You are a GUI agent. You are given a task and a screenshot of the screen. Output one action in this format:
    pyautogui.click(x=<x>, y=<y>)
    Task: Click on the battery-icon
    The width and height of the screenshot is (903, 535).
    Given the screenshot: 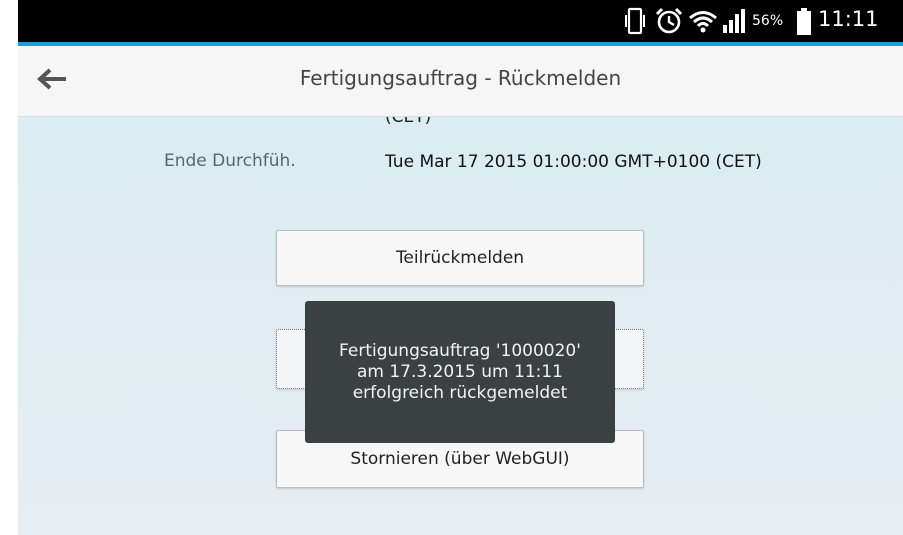 What is the action you would take?
    pyautogui.click(x=804, y=24)
    